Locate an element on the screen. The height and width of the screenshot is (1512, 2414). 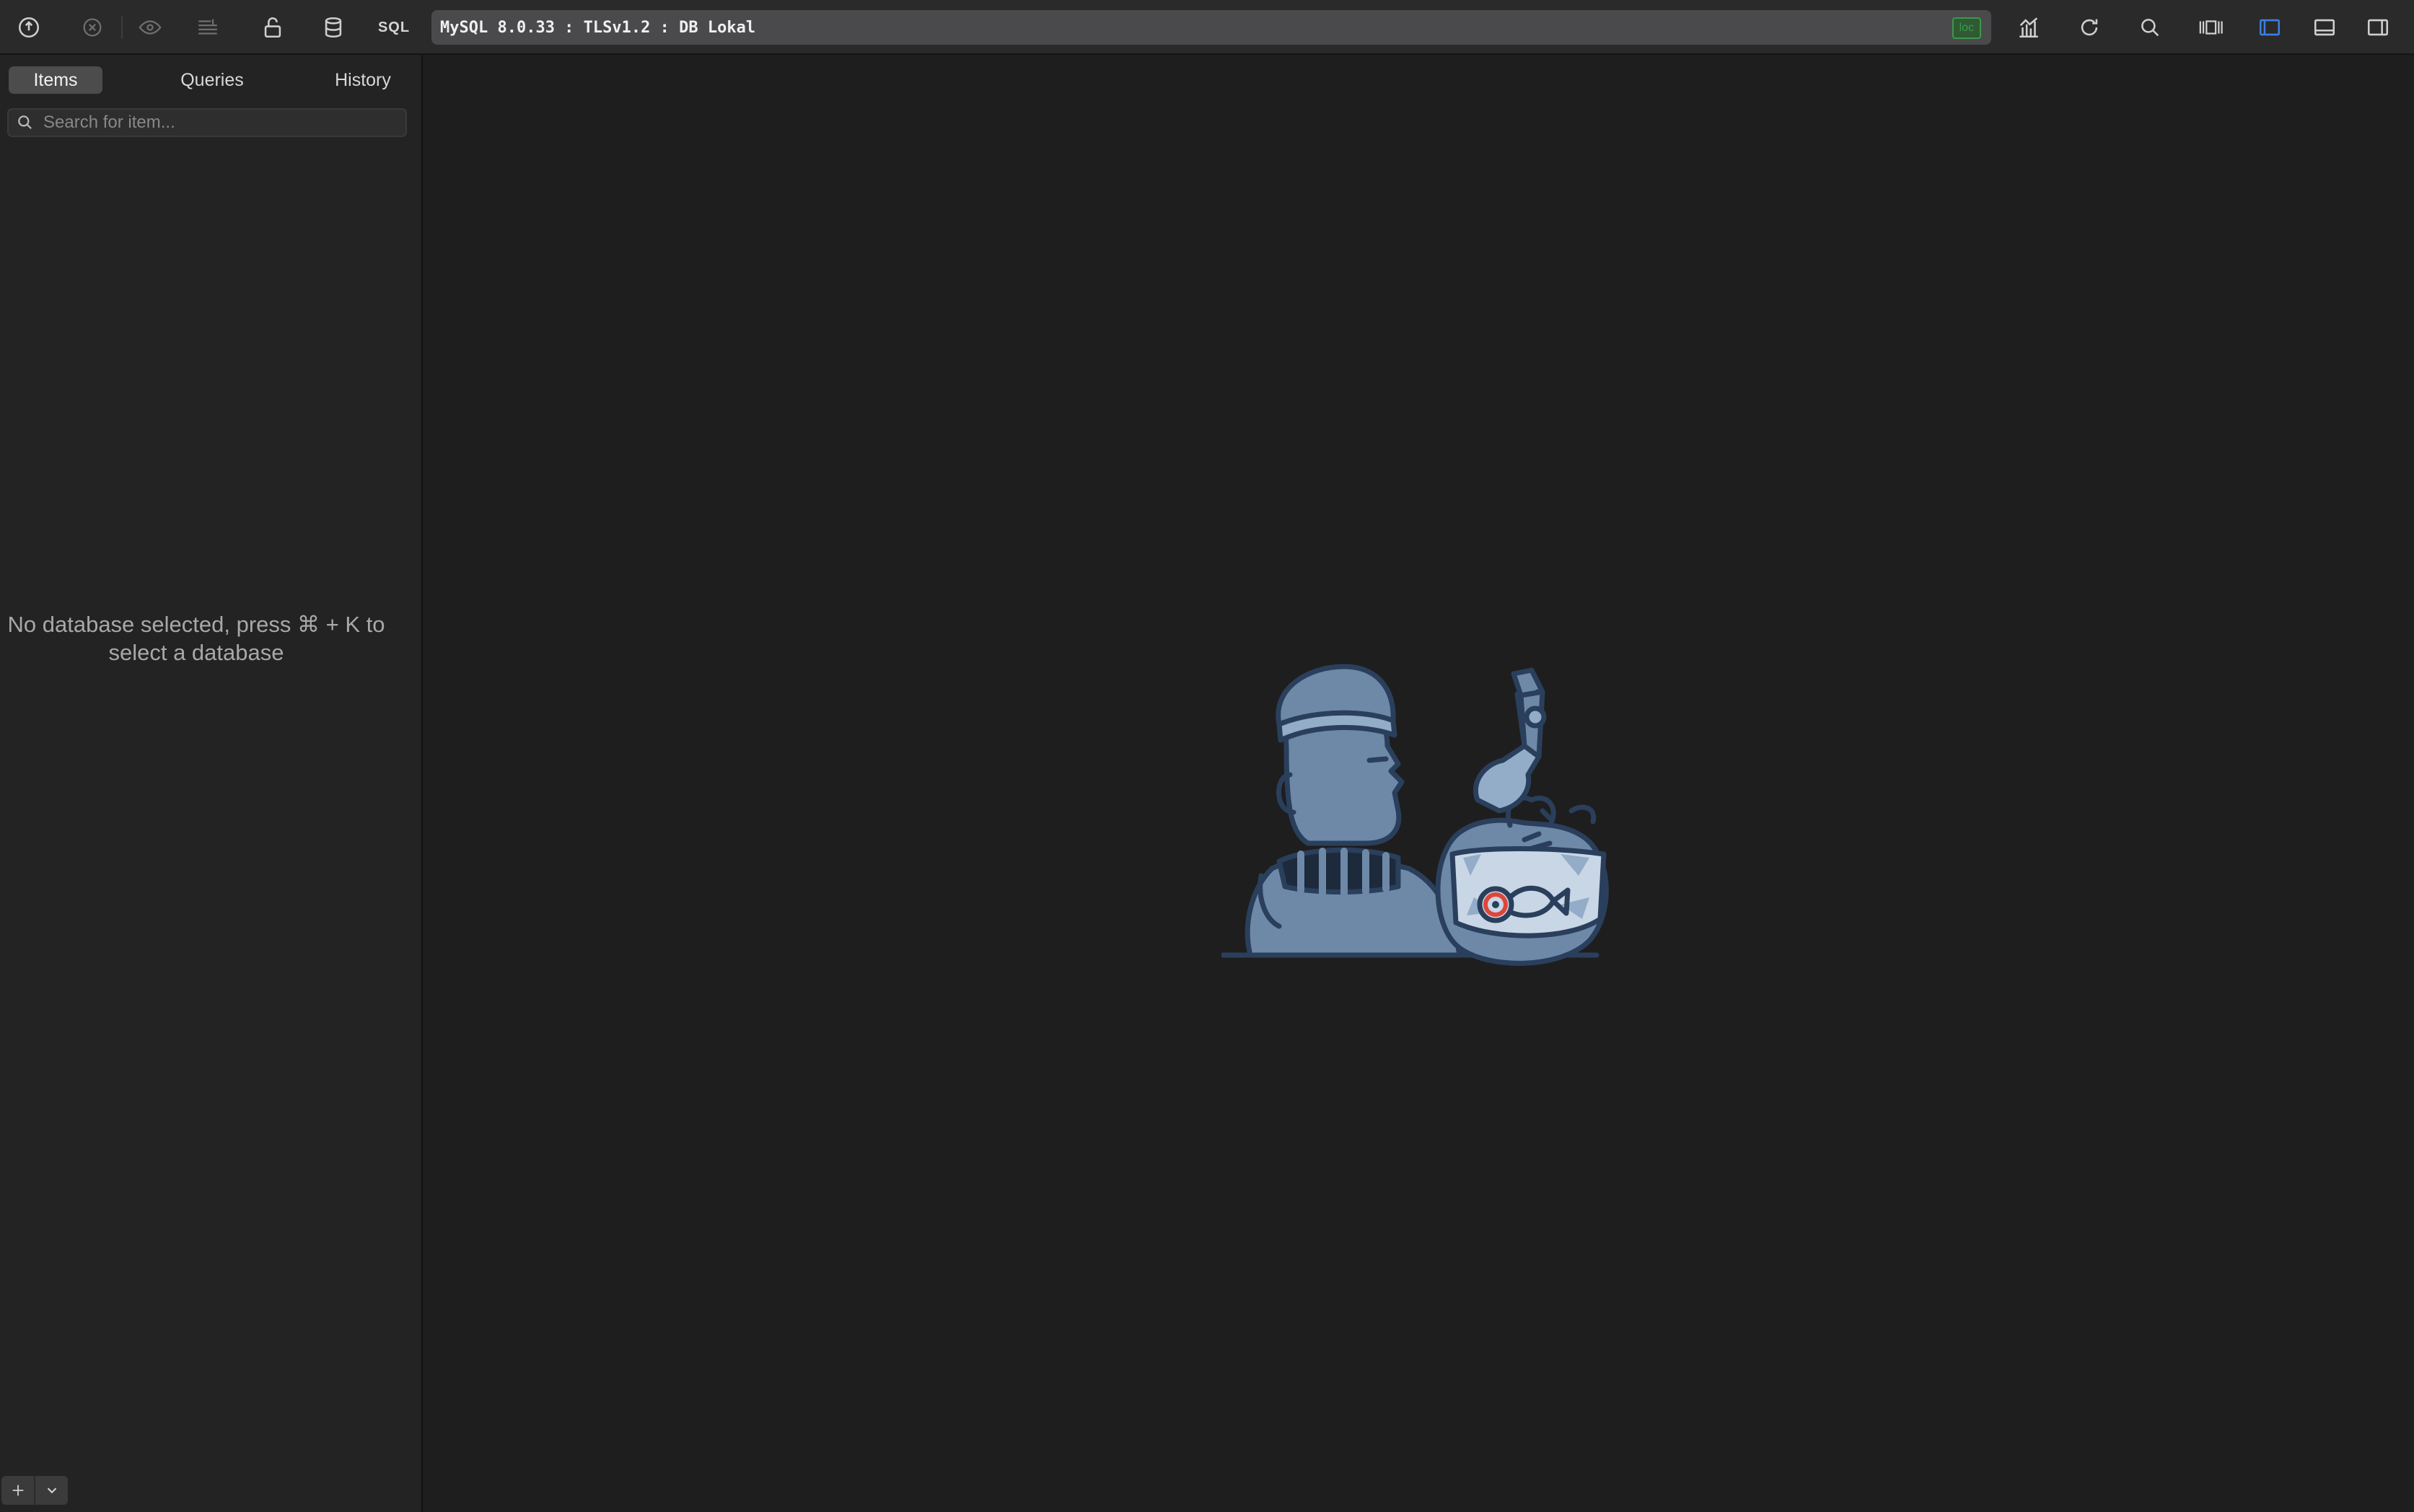
environment-tag: loc is located at coordinates (1966, 28).